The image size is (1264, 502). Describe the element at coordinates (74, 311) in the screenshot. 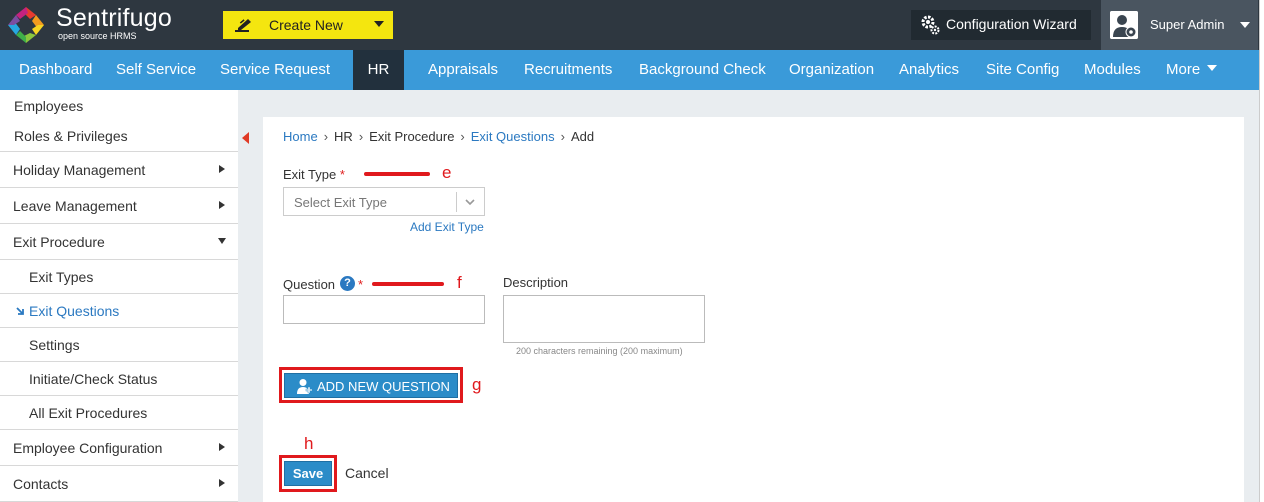

I see `sidebar-item-label: Exit Questions` at that location.